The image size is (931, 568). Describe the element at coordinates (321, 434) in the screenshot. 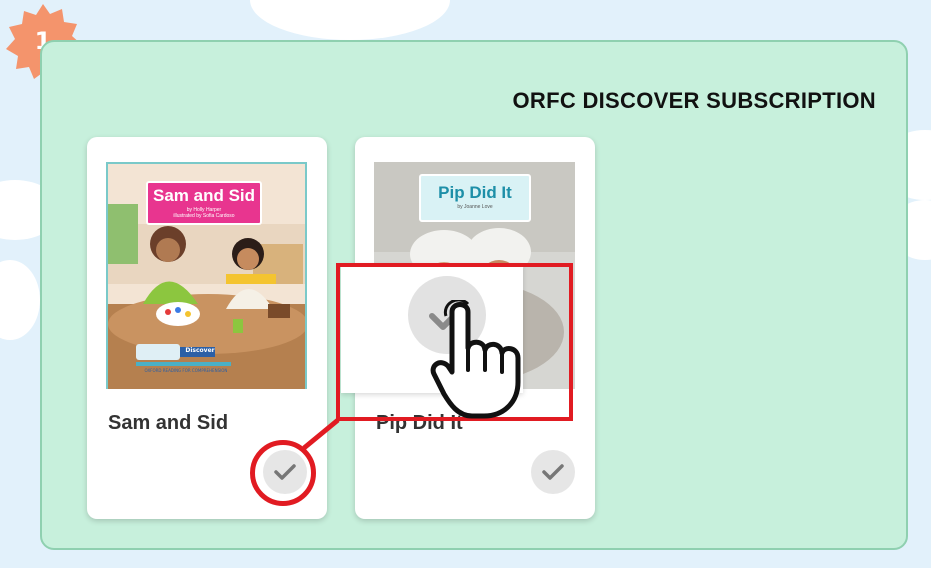

I see `callout-connector` at that location.